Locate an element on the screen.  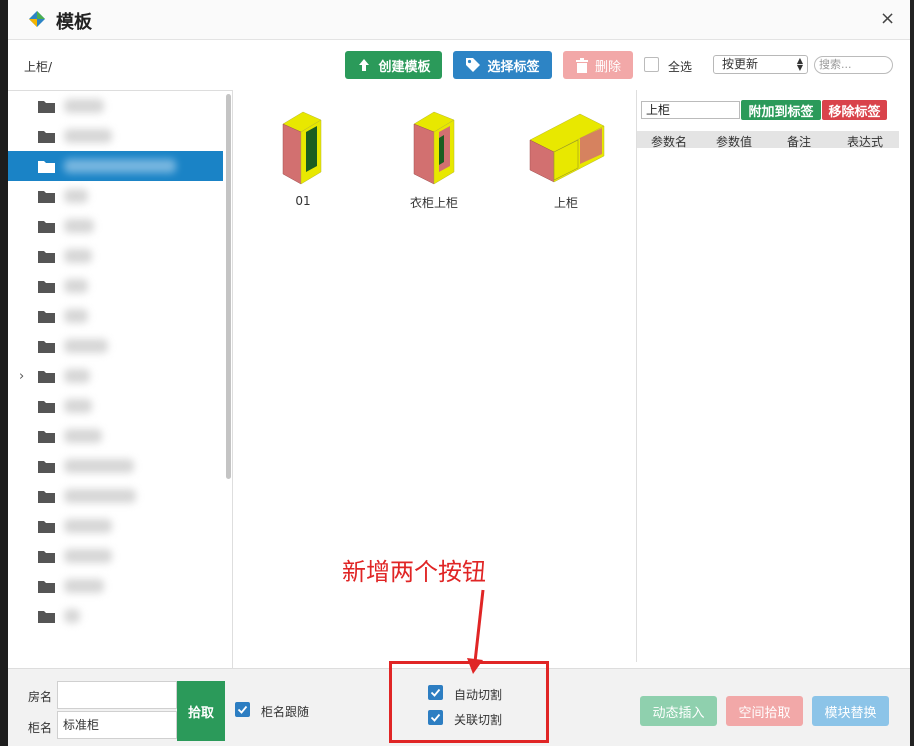
pick-button: 拾取 is located at coordinates (201, 711).